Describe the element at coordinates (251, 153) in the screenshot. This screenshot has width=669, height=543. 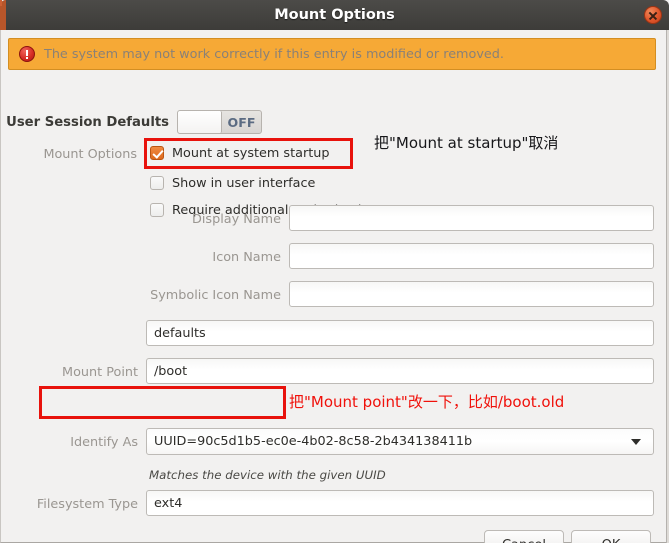
I see `checkbox-label: Mount at system startup` at that location.